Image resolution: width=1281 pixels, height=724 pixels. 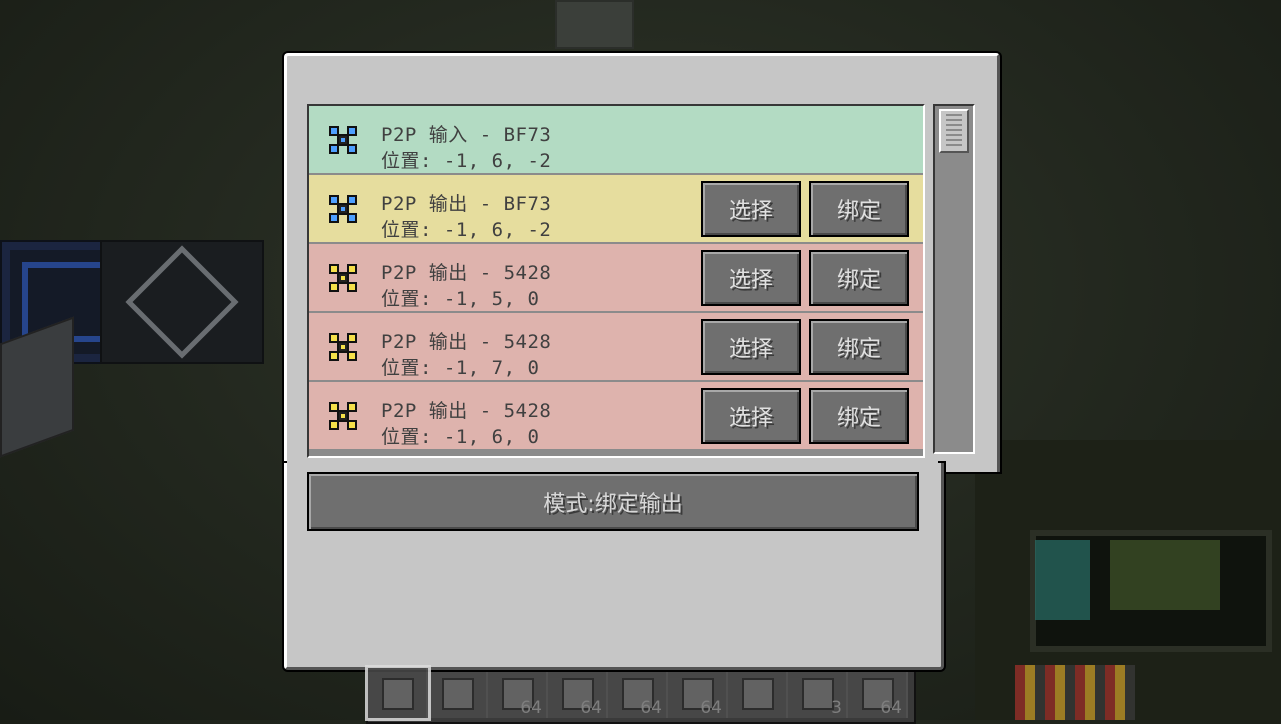 What do you see at coordinates (616, 208) in the screenshot?
I see `p2p-output-row: P2P 输出 - BF73 位置: -1, 6, -2 选择 绑定` at bounding box center [616, 208].